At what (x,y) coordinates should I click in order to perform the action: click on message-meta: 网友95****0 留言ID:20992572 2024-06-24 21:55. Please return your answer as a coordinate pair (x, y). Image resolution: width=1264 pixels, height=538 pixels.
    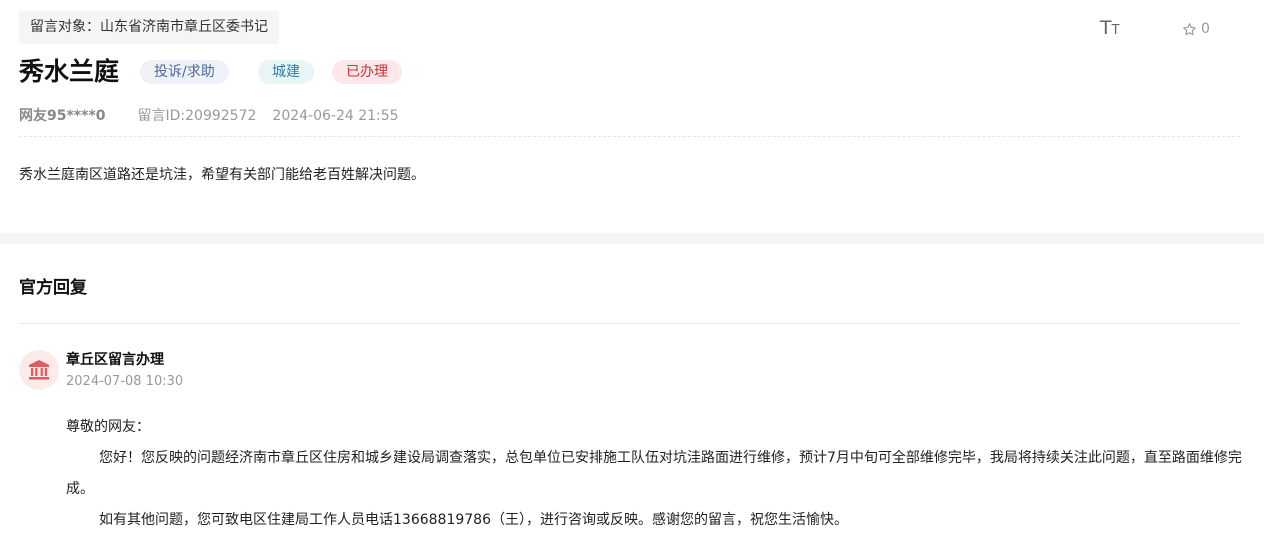
    Looking at the image, I should click on (209, 116).